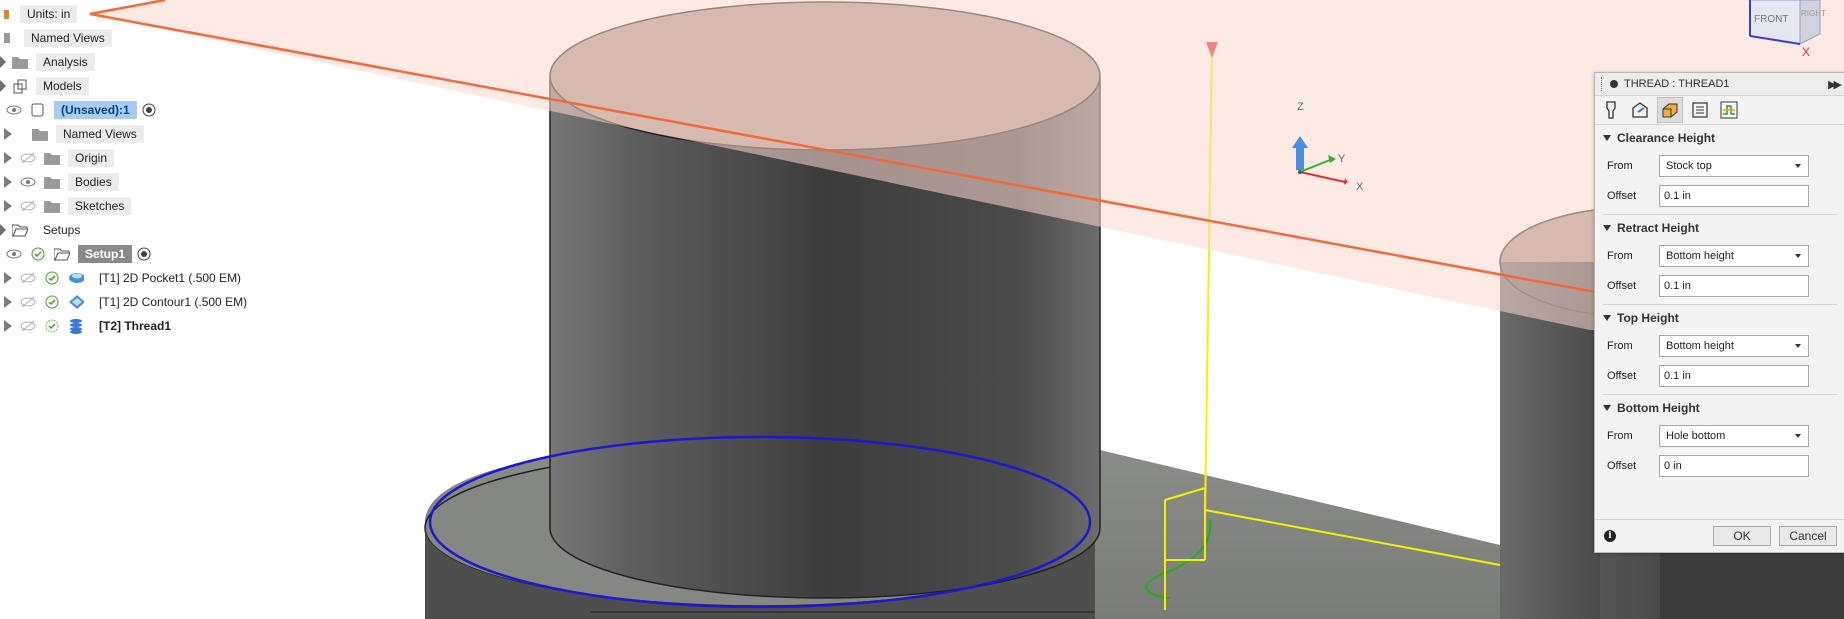 The height and width of the screenshot is (619, 1844). I want to click on tool-icon, so click(1611, 110).